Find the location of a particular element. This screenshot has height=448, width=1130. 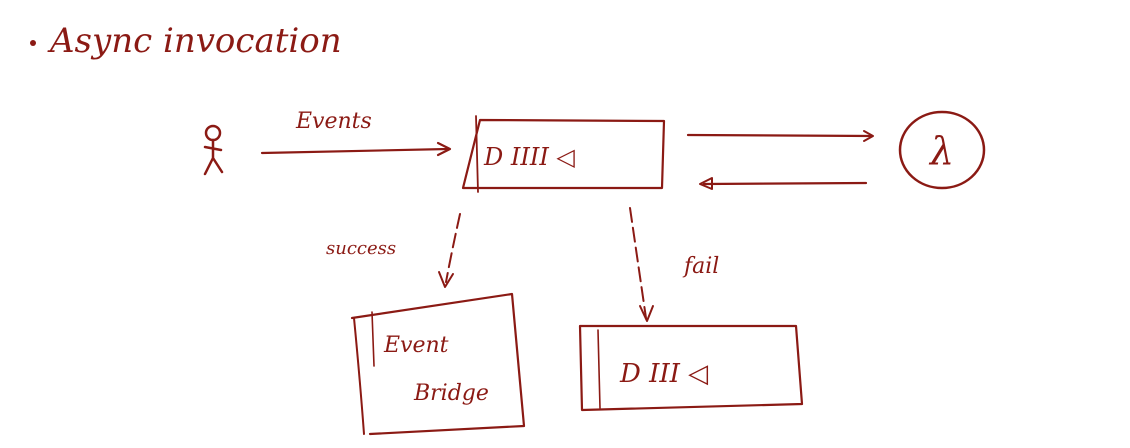

event-bridge-label-line1: Event is located at coordinates (416, 345).